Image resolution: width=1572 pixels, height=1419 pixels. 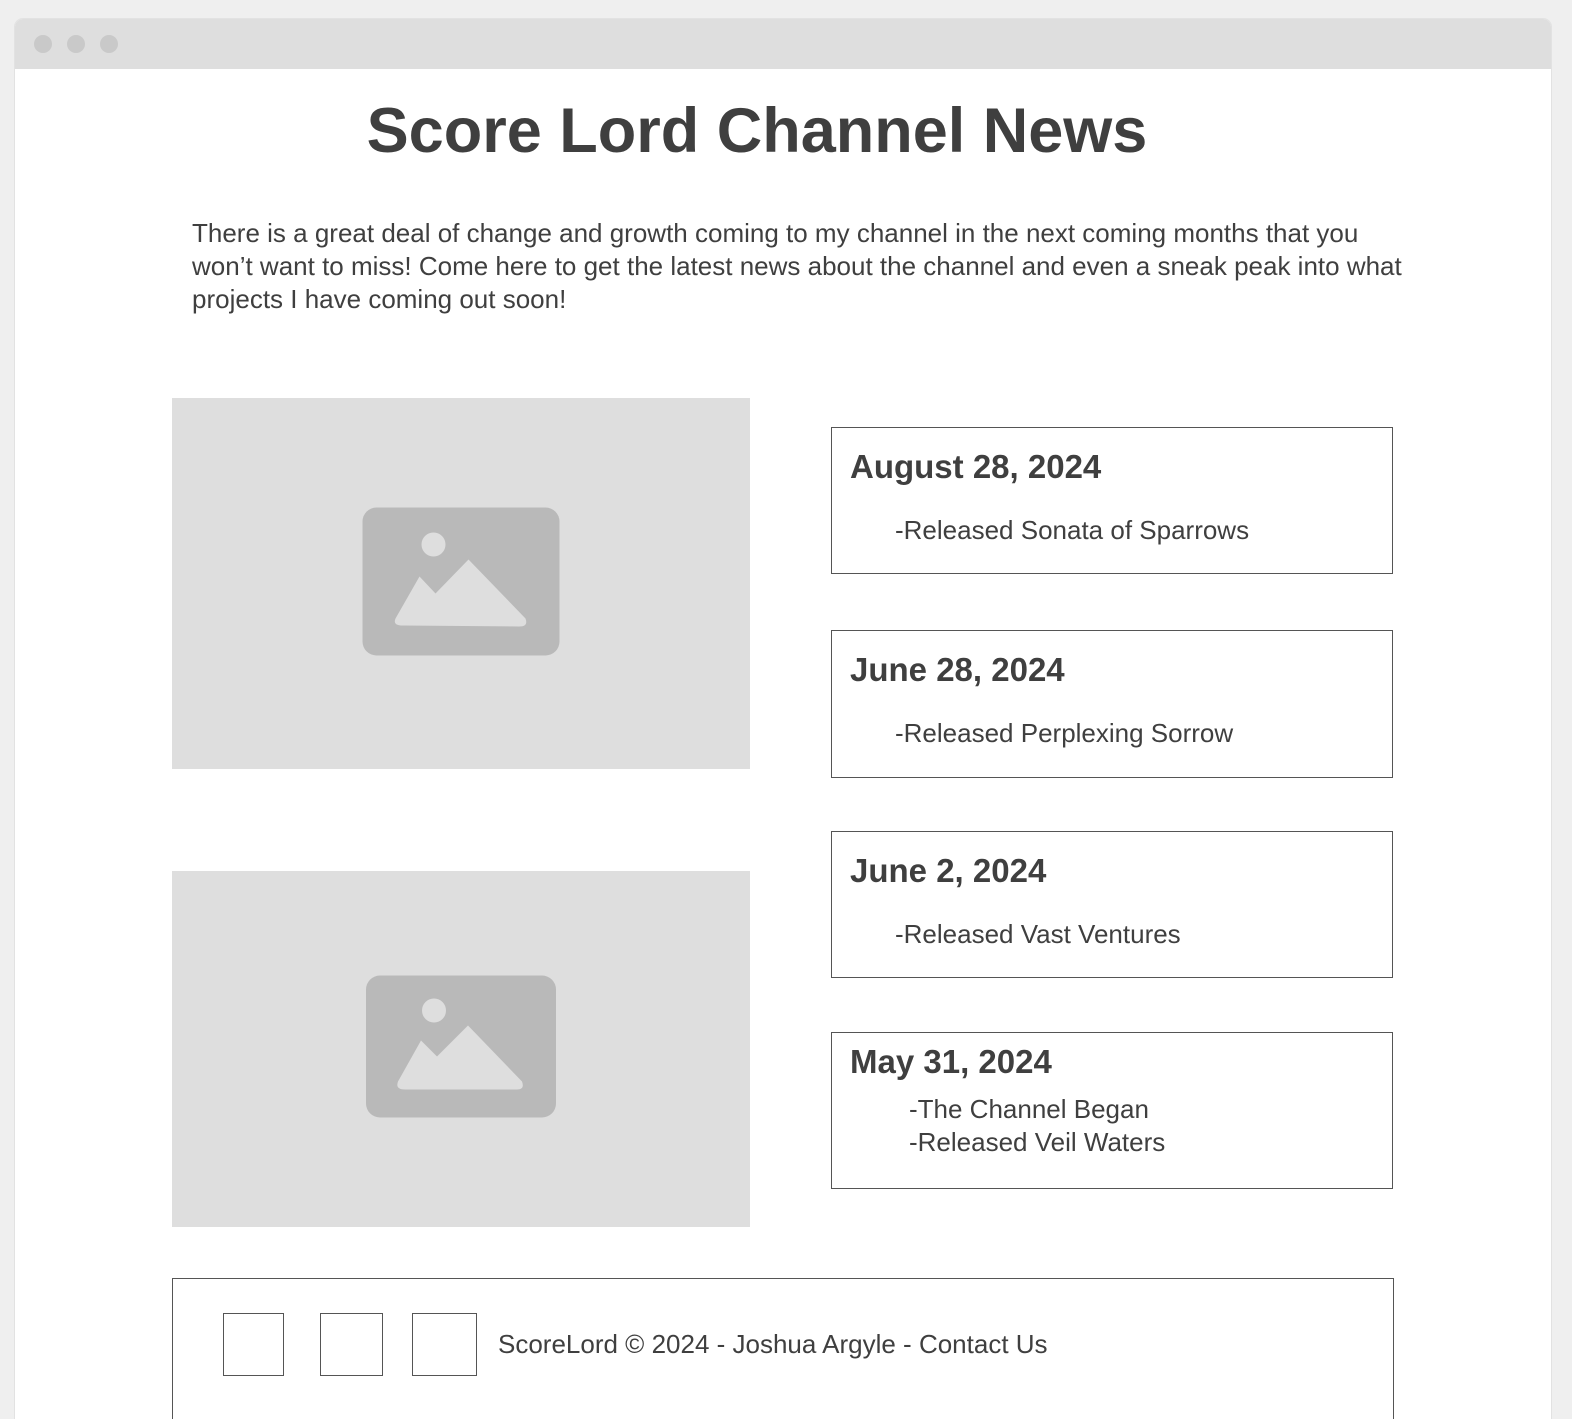 What do you see at coordinates (957, 669) in the screenshot?
I see `news-date: June 28, 2024` at bounding box center [957, 669].